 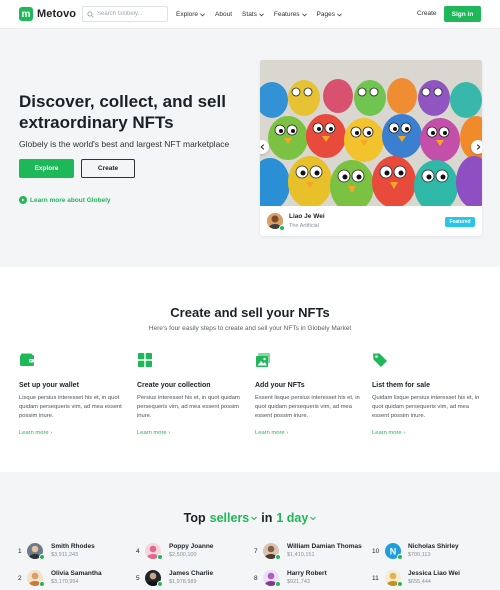 What do you see at coordinates (183, 582) in the screenshot?
I see `seller-amount: $1,978,989` at bounding box center [183, 582].